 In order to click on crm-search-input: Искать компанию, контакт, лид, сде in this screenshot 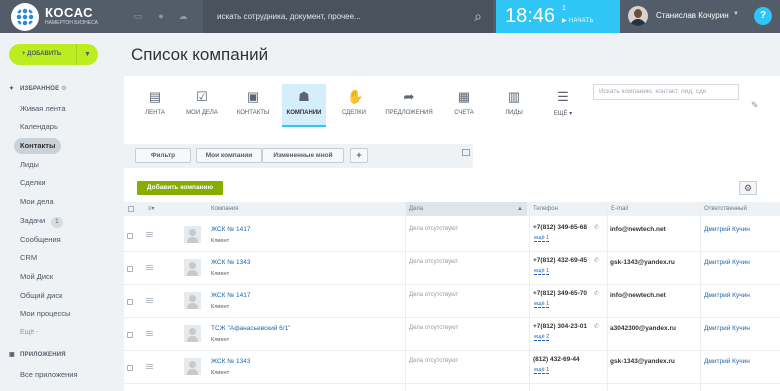, I will do `click(666, 92)`.